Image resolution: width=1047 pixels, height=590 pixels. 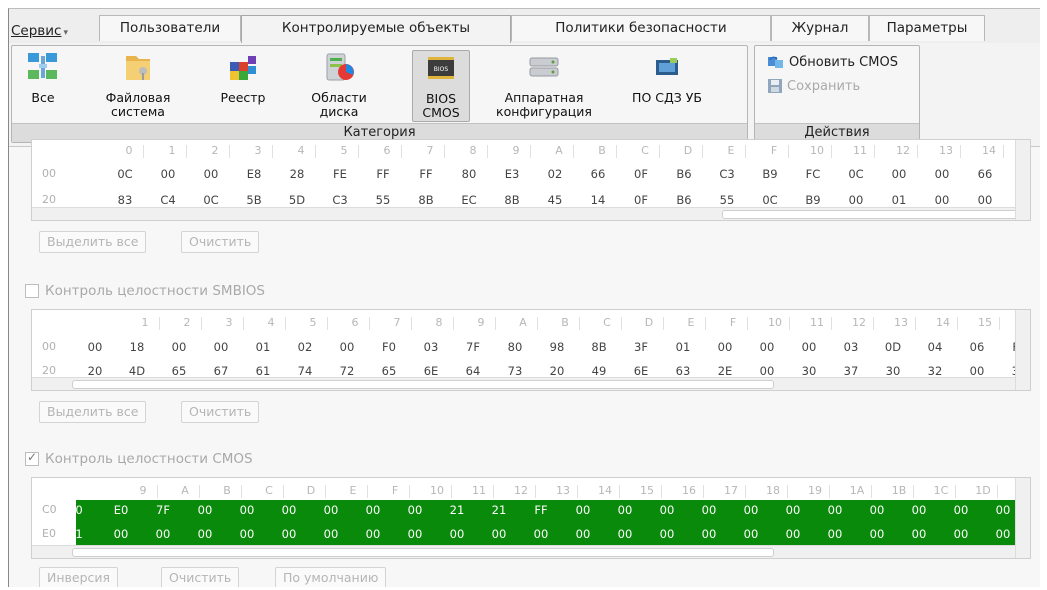 I want to click on cmos-checkbox-box: ✓, so click(x=32, y=458).